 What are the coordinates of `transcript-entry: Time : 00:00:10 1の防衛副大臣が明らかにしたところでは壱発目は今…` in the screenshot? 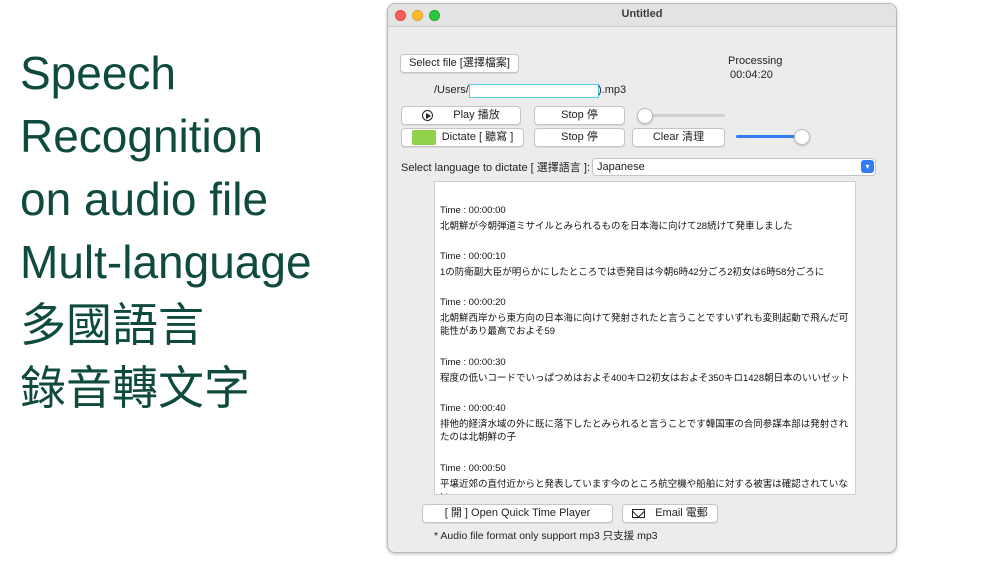 It's located at (645, 264).